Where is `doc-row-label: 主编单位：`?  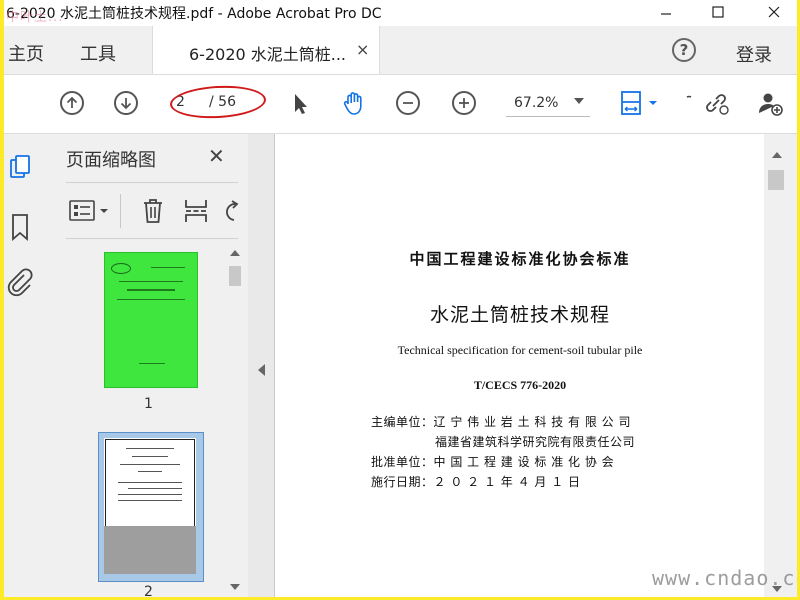
doc-row-label: 主编单位： is located at coordinates (402, 422).